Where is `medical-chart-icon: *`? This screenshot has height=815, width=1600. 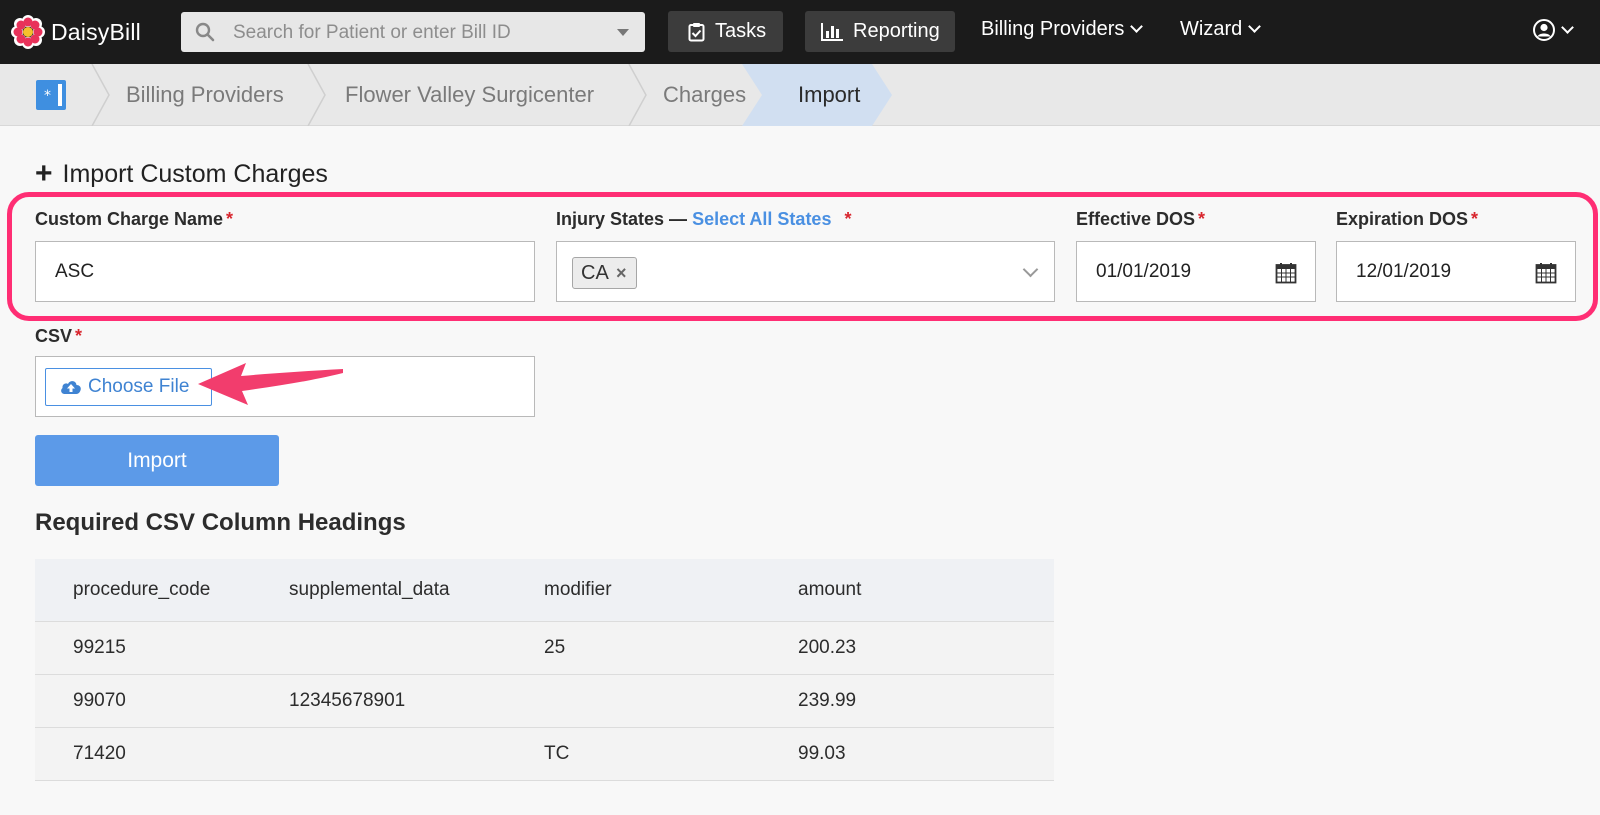
medical-chart-icon: * is located at coordinates (51, 95).